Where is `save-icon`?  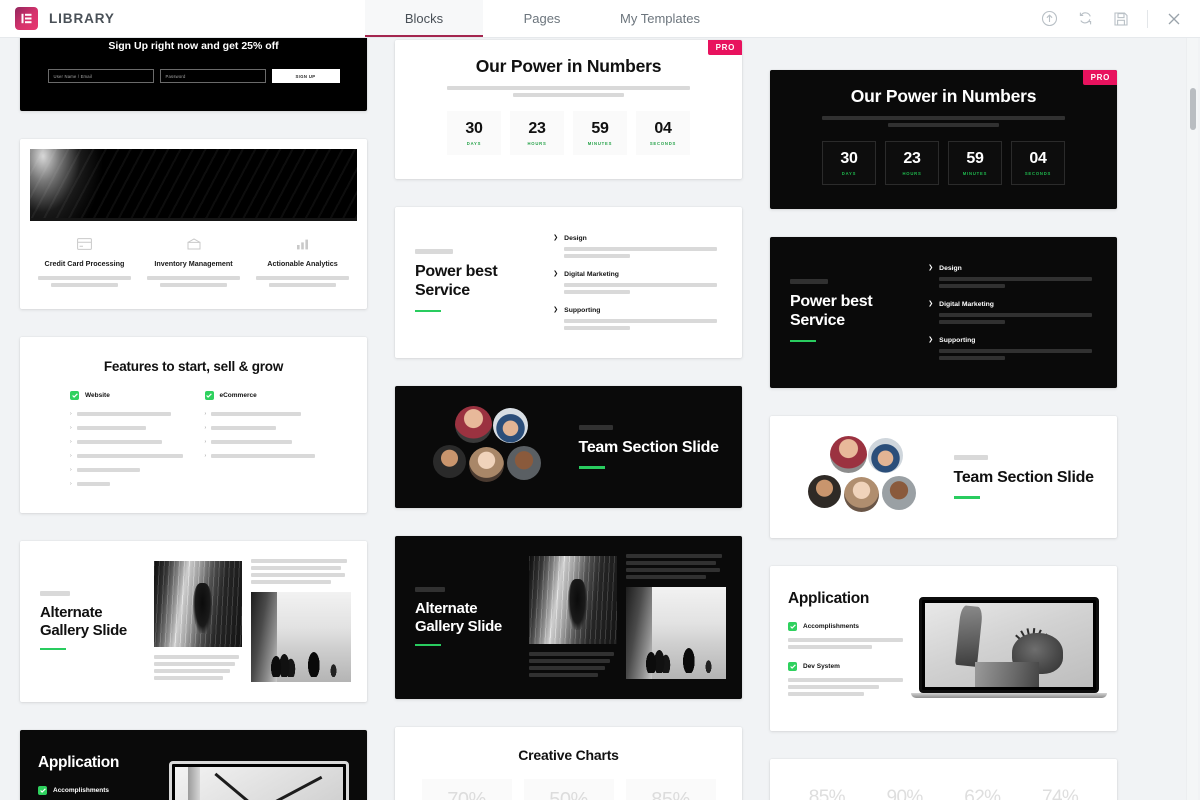
save-icon is located at coordinates (1121, 19).